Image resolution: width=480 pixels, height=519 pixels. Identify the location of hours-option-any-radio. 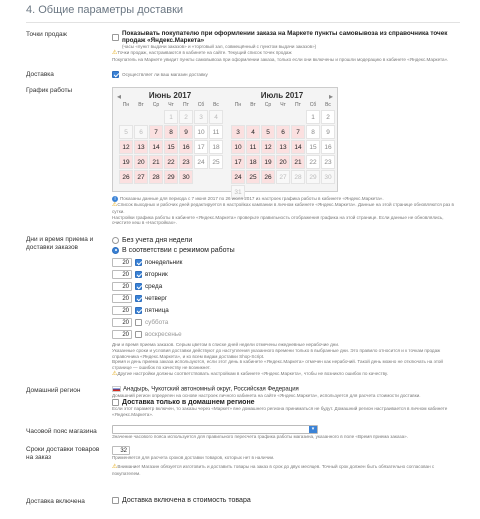
(115, 240).